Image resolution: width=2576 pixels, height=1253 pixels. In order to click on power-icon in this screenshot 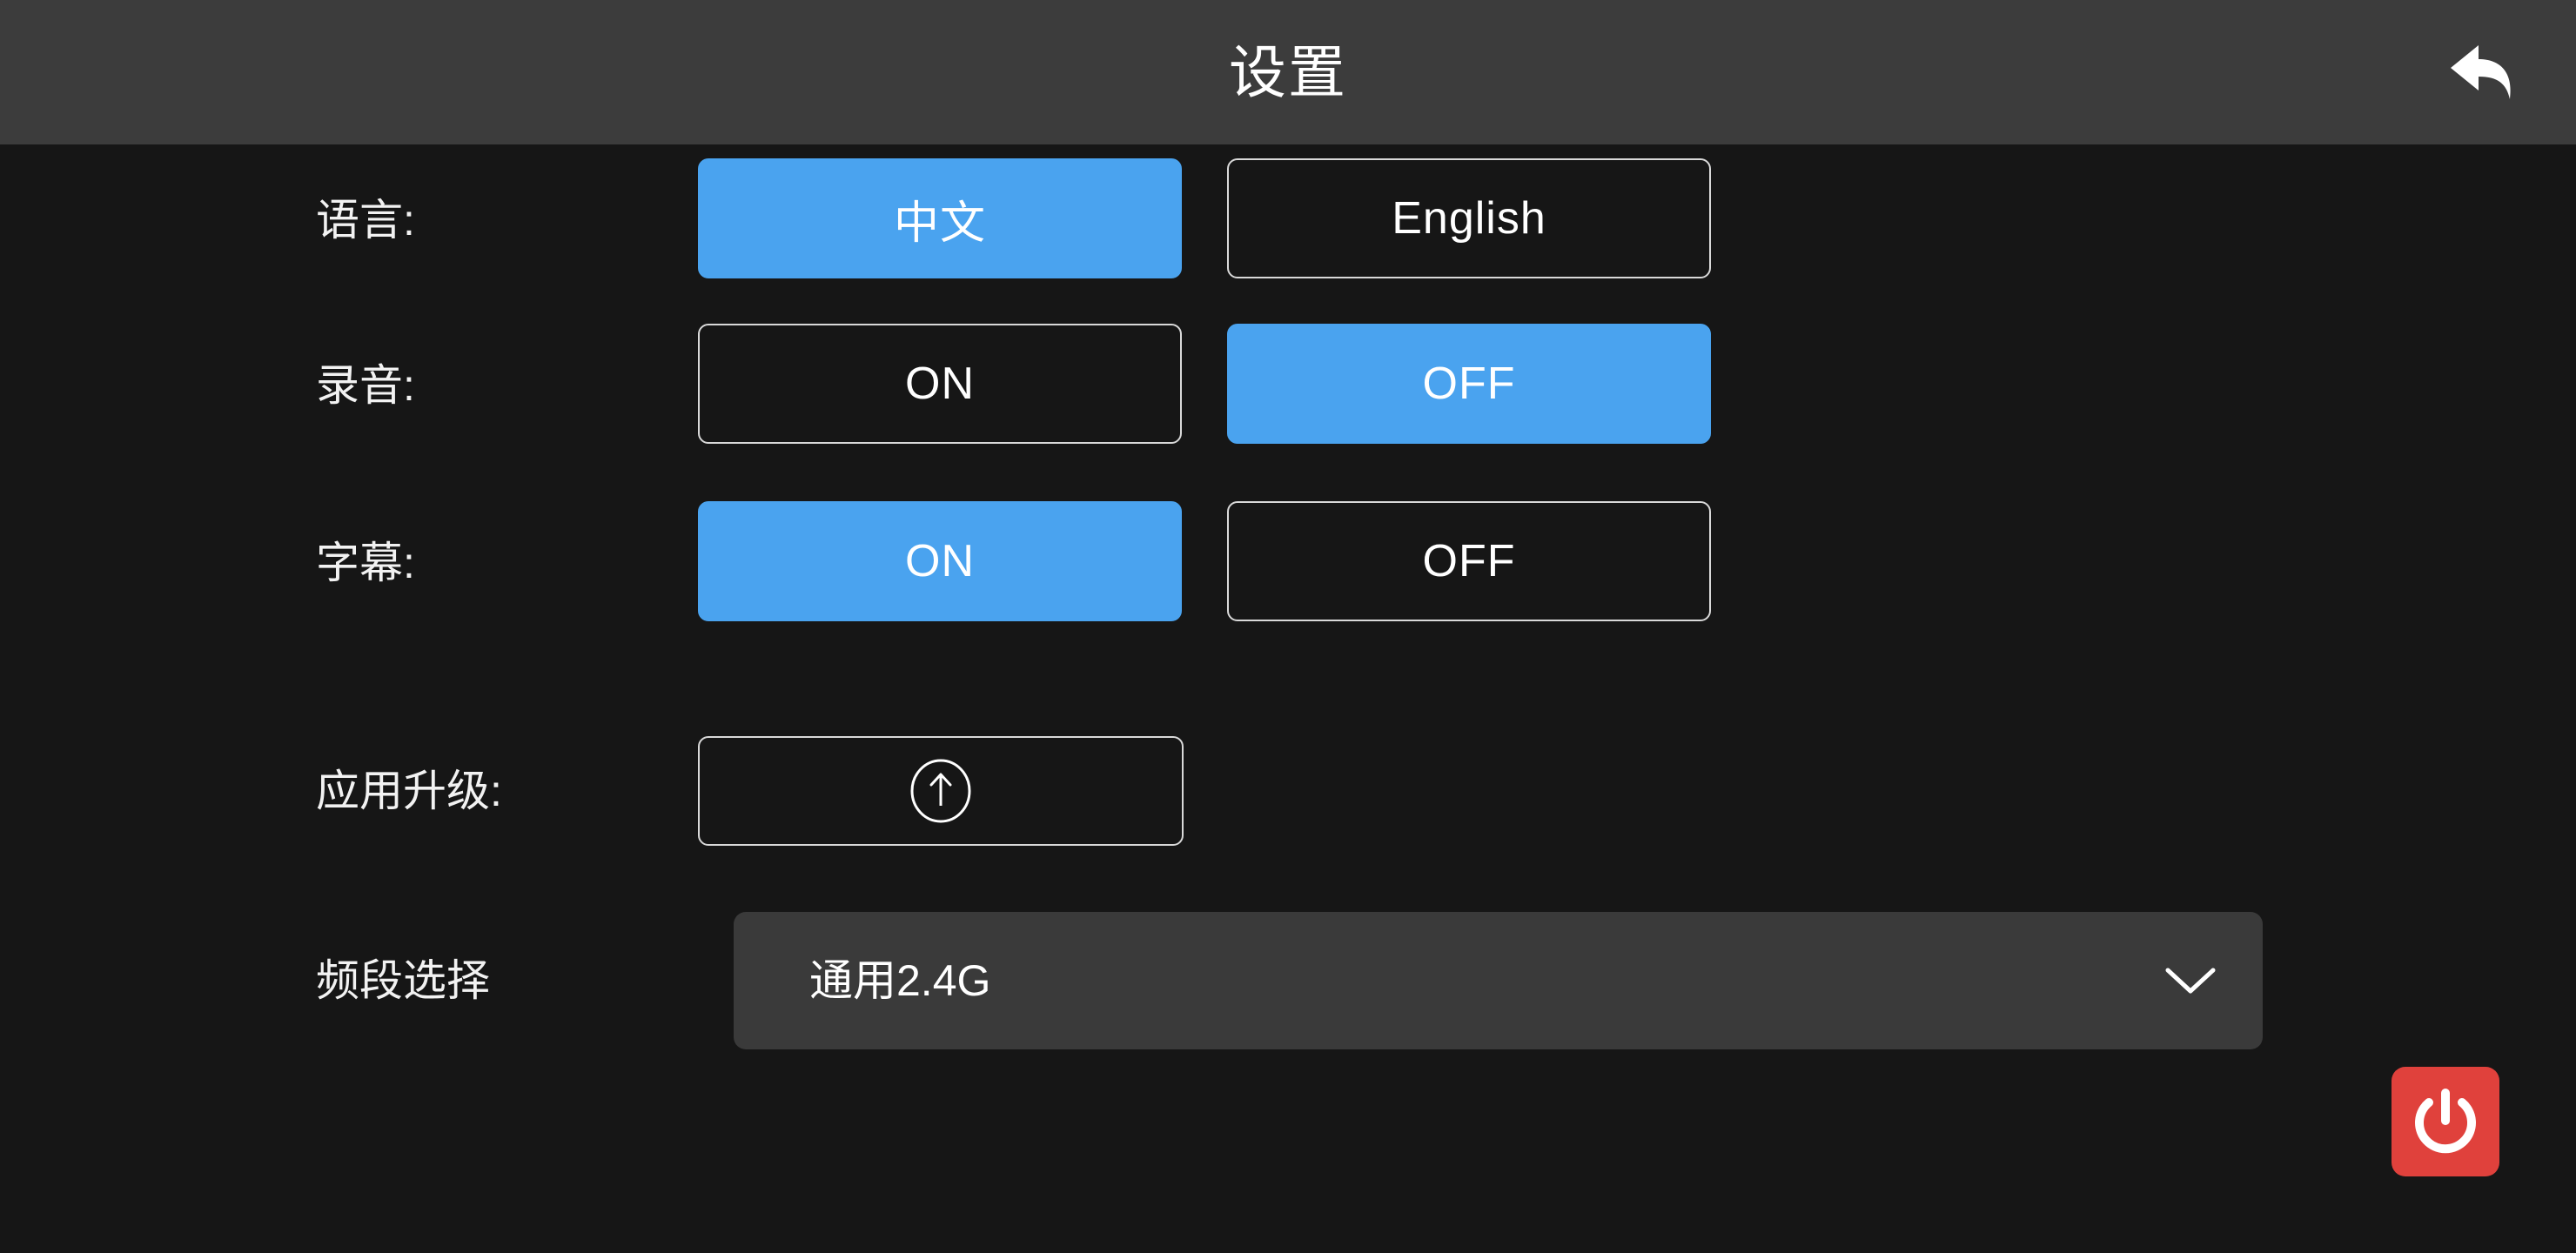, I will do `click(2445, 1121)`.